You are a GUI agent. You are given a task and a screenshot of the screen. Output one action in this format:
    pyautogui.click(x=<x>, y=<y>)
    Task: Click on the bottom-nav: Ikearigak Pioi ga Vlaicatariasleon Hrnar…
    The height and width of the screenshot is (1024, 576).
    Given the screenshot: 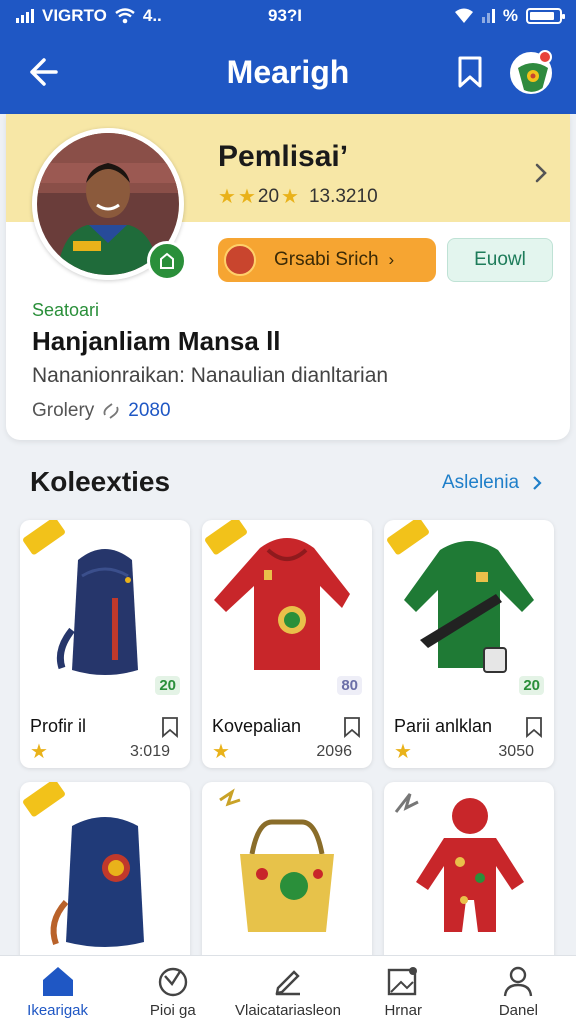 What is the action you would take?
    pyautogui.click(x=288, y=989)
    